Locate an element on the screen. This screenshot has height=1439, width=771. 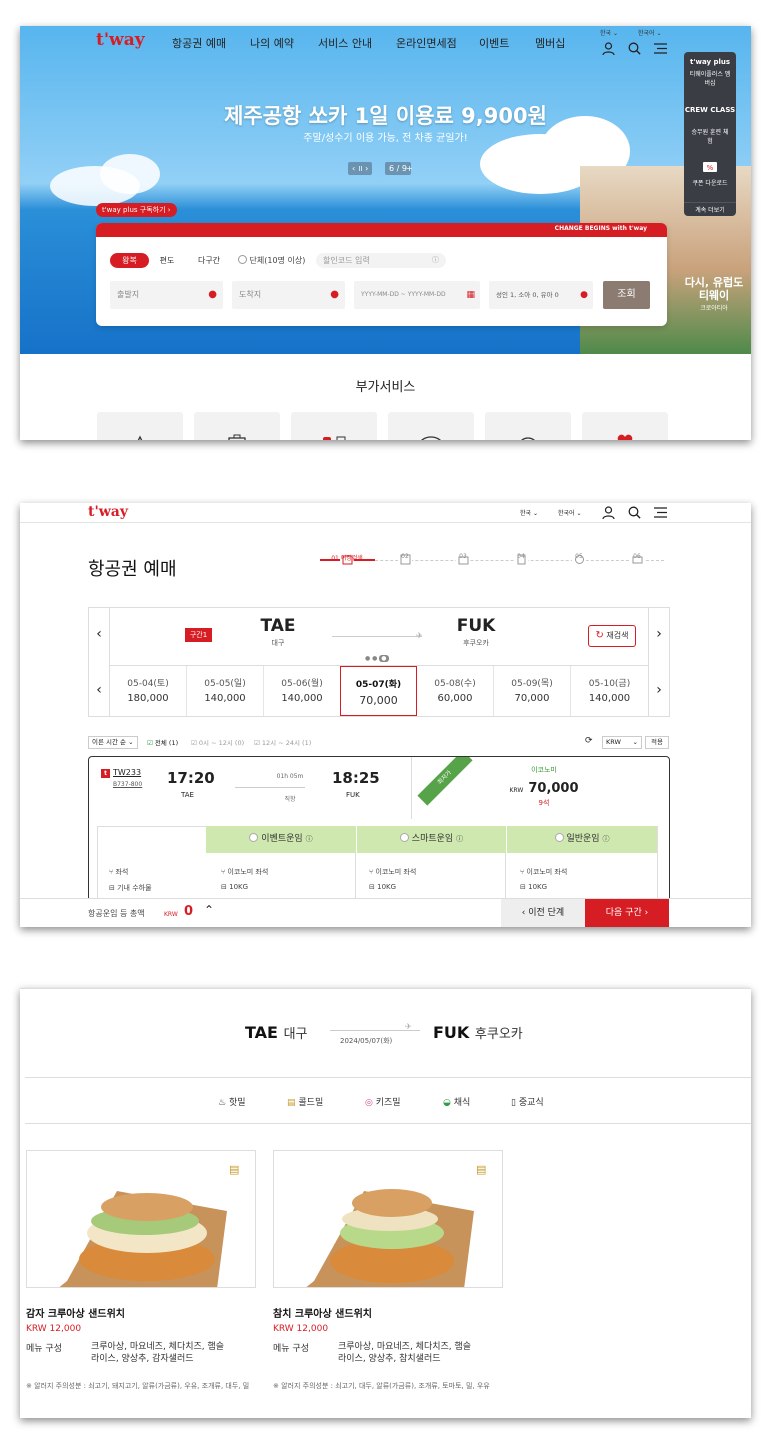
date-option: 05-06(월) 140,000 is located at coordinates (302, 691).